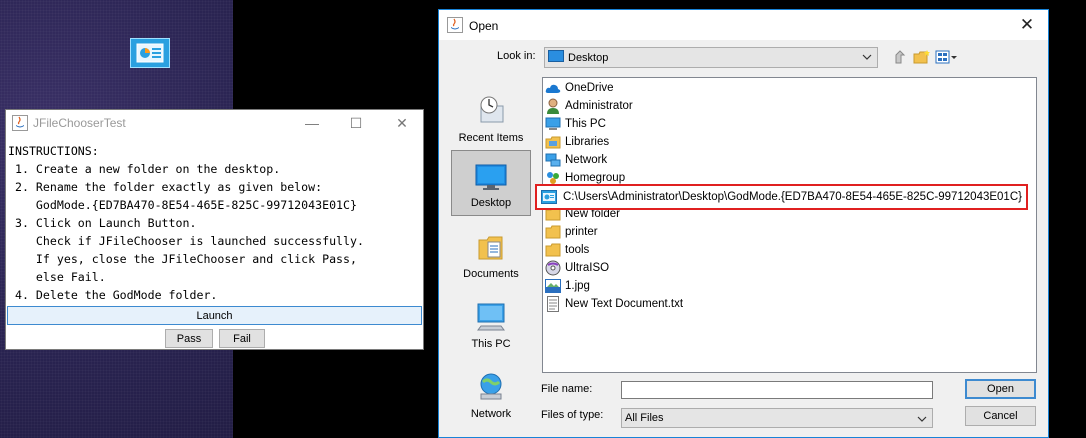 The image size is (1086, 438). I want to click on list-item-libraries: Libraries, so click(577, 142).